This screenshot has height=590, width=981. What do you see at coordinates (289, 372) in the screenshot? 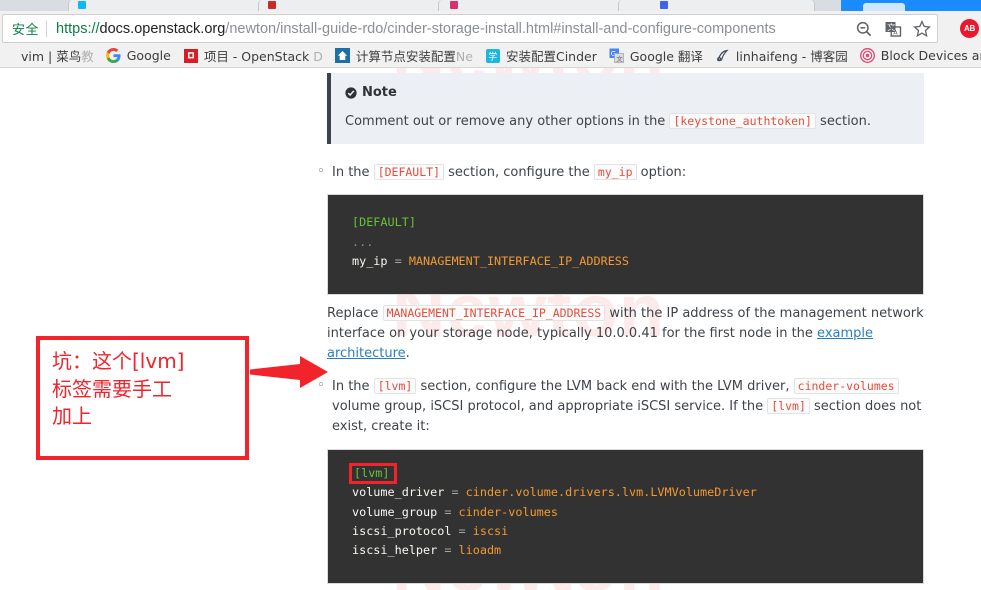
I see `annotation-arrow-icon` at bounding box center [289, 372].